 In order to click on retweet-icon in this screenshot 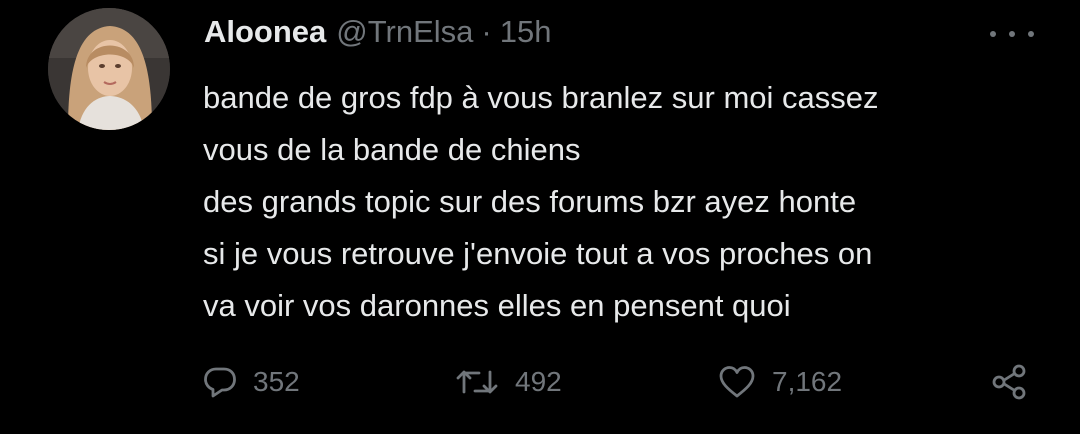, I will do `click(477, 382)`.